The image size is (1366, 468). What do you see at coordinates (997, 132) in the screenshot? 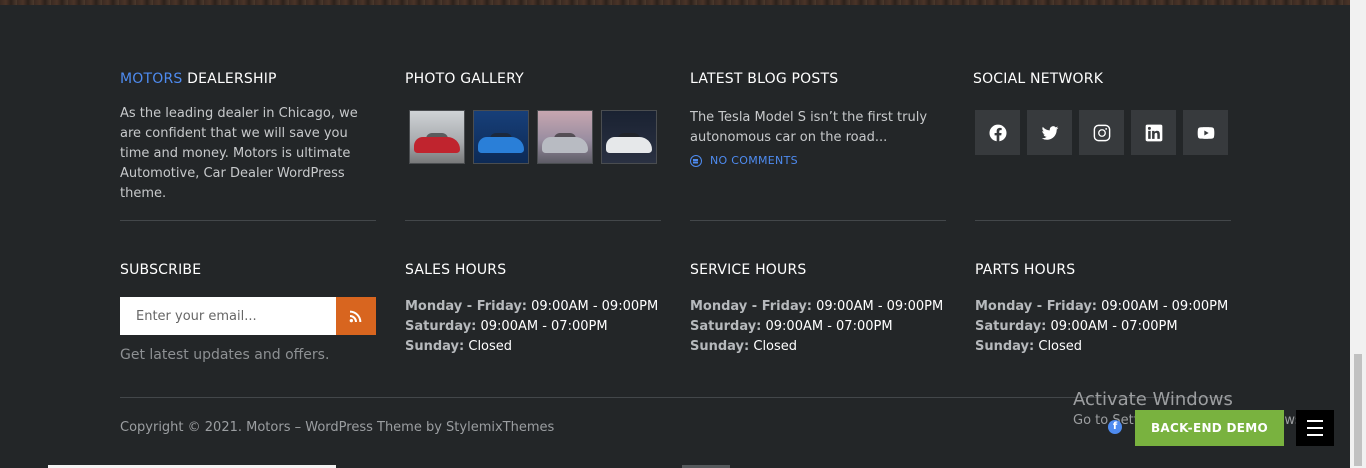
I see `facebook-icon` at bounding box center [997, 132].